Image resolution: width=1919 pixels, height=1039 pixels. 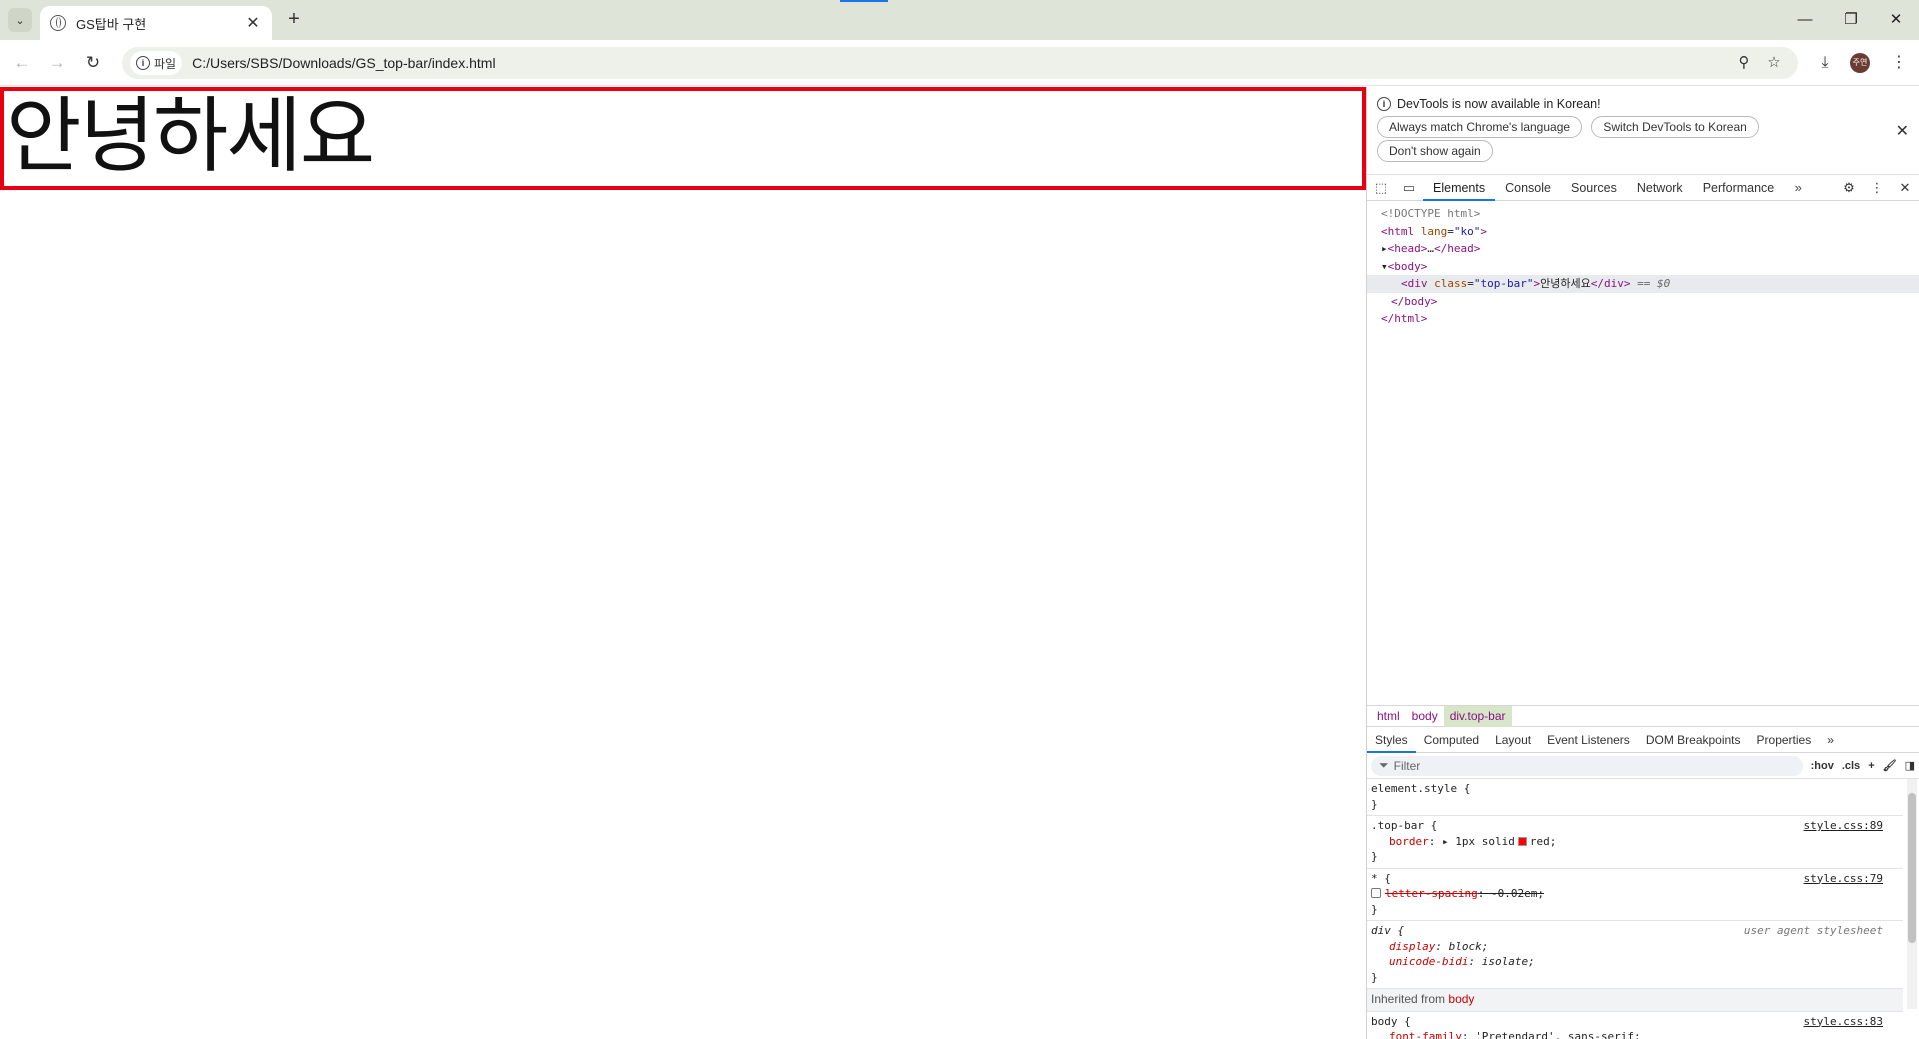 What do you see at coordinates (1774, 63) in the screenshot?
I see `bookmark-star-icon: ☆` at bounding box center [1774, 63].